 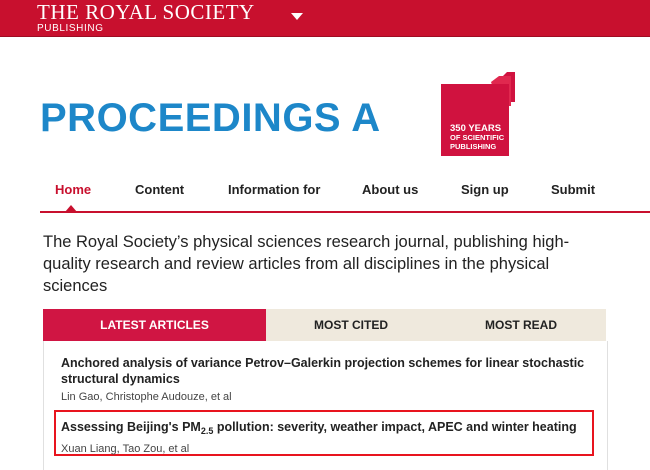 I want to click on brand-name: THE ROYAL SOCIETY, so click(x=146, y=12).